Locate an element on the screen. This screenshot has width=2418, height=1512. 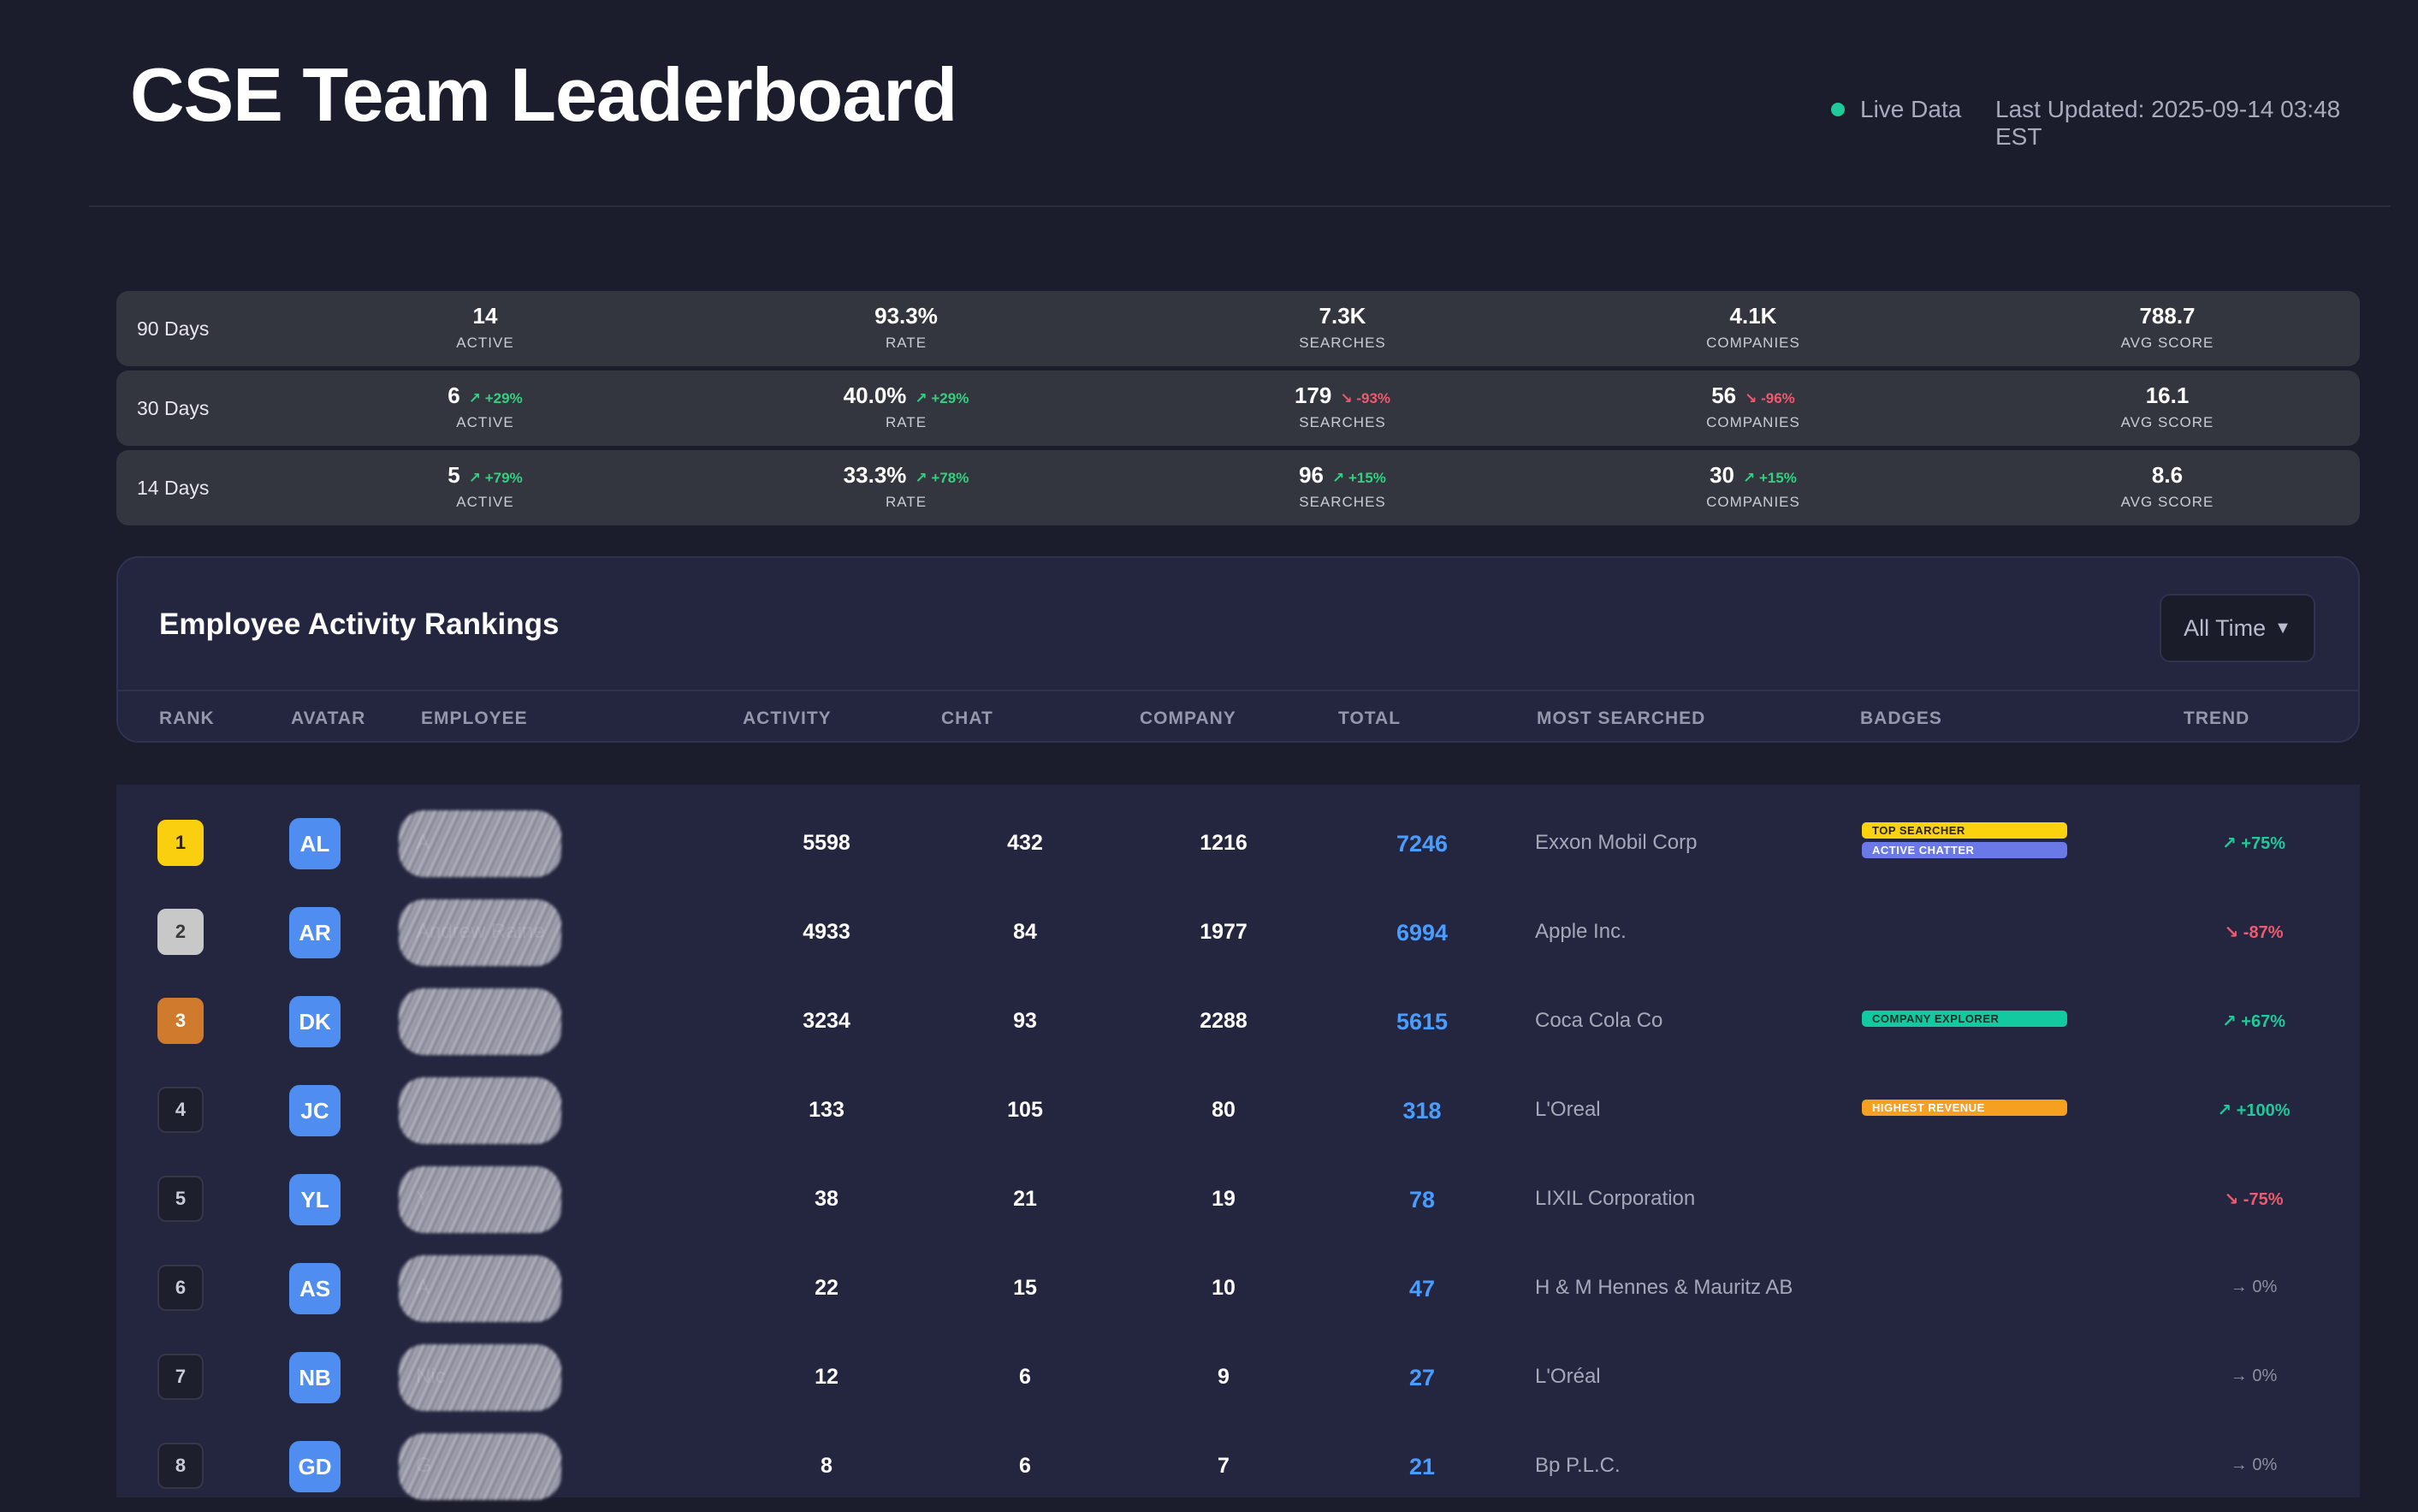
most-searched-company: Apple Inc. is located at coordinates (1581, 932).